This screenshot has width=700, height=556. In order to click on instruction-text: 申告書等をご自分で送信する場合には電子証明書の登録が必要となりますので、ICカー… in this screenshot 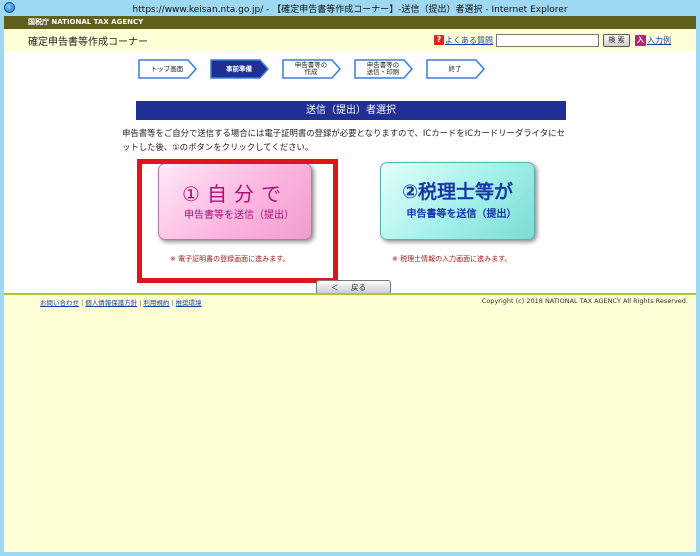, I will do `click(343, 140)`.